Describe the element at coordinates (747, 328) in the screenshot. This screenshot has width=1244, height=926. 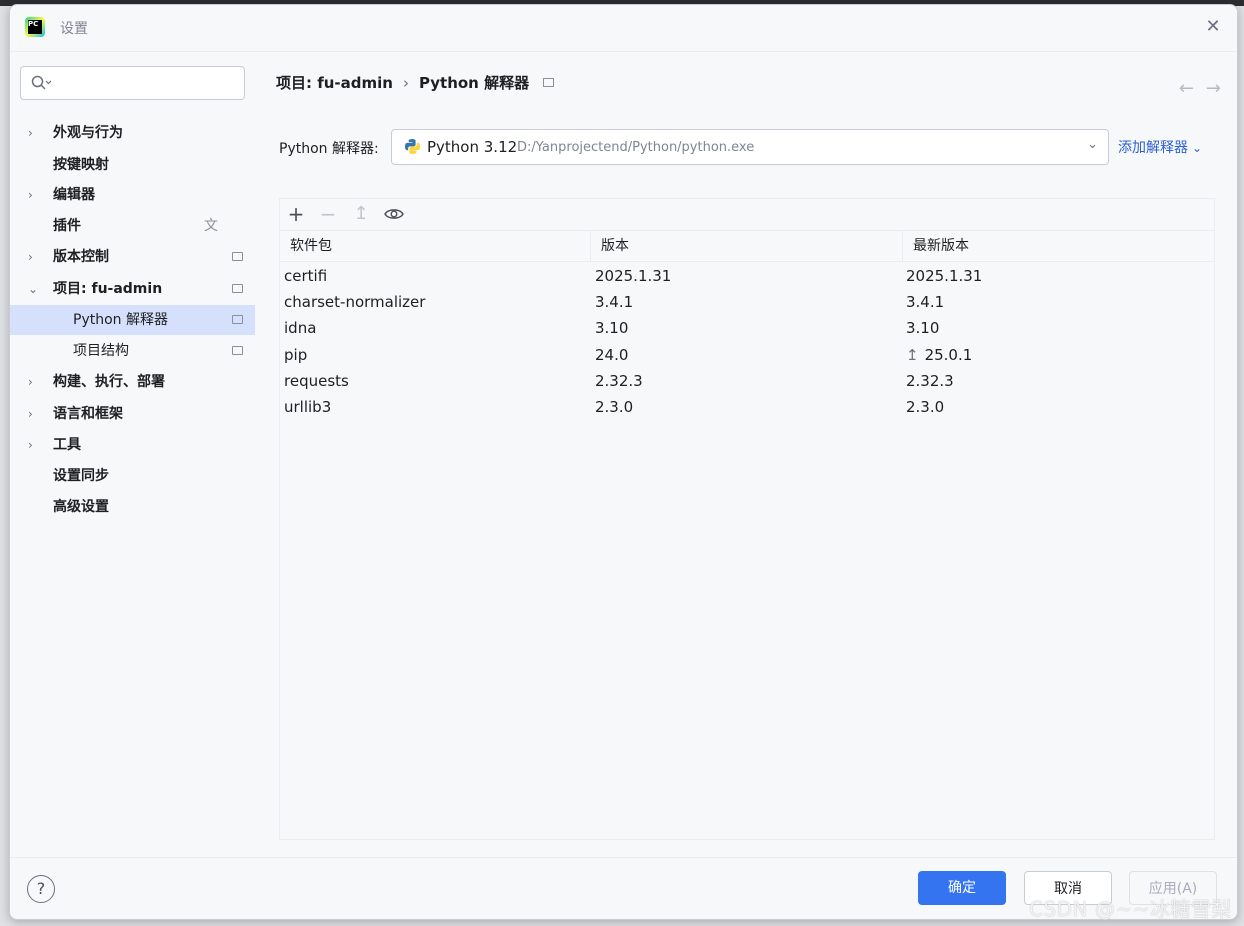
I see `table-row: idna 3.10 3.10` at that location.